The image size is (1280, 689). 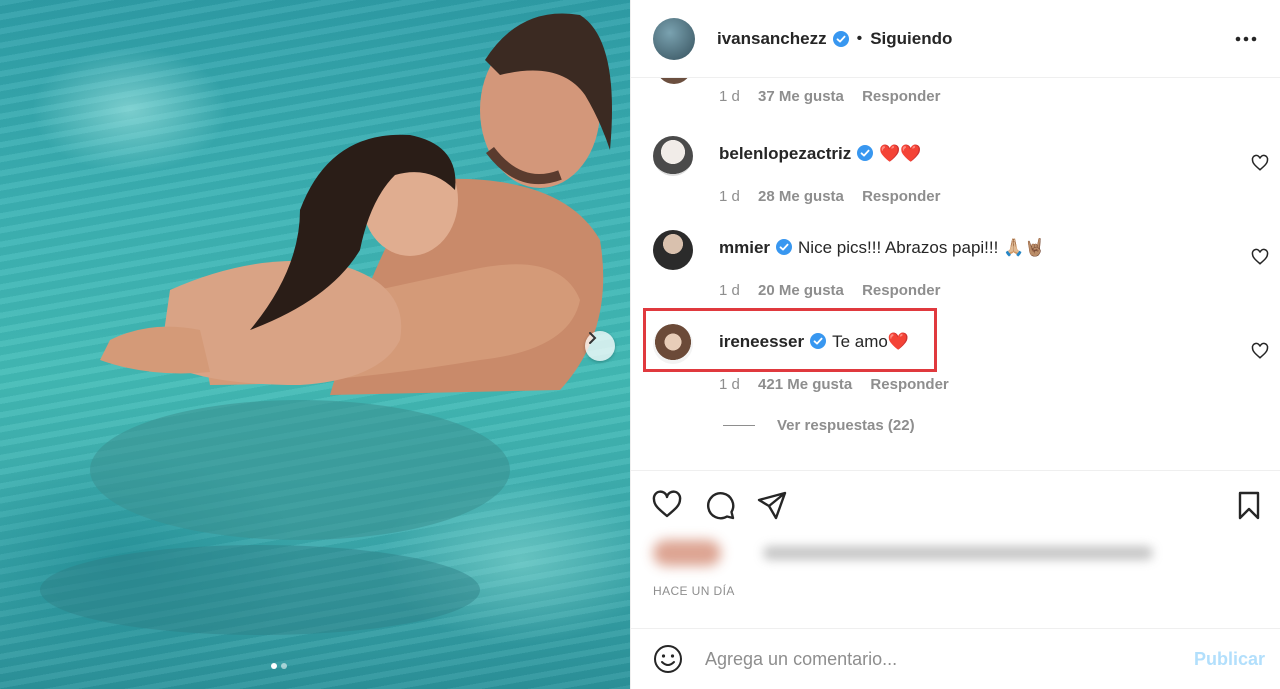 I want to click on blurred-avatar, so click(x=687, y=553).